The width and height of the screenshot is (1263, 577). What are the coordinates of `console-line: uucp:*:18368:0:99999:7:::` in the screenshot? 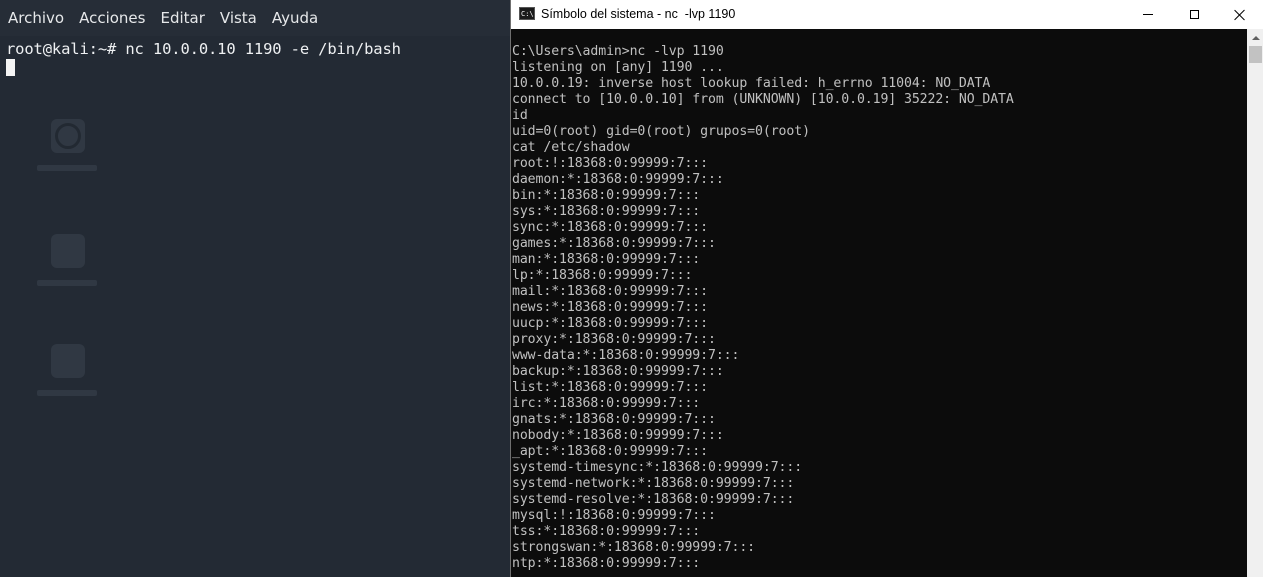 It's located at (610, 323).